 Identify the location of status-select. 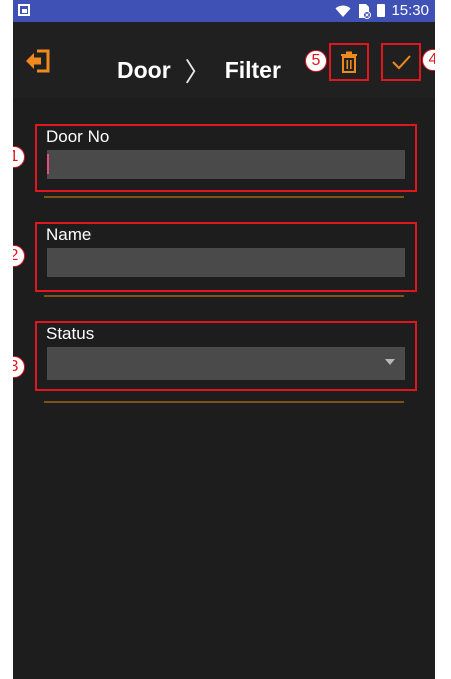
(226, 363).